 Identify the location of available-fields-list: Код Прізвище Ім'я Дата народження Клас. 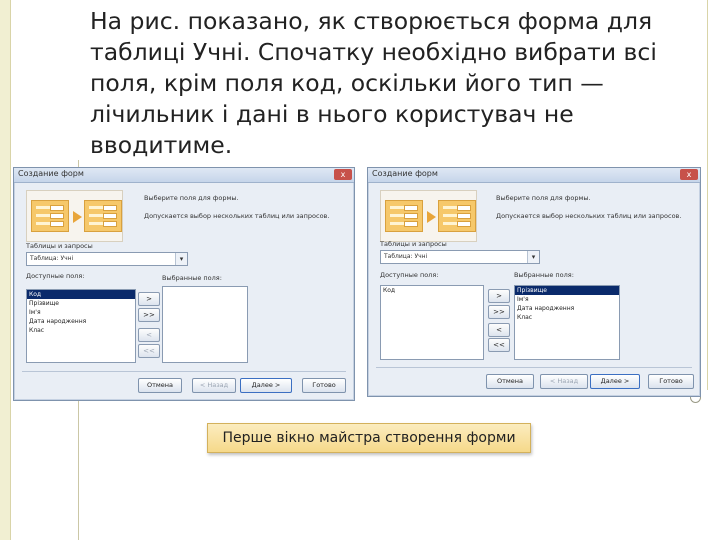
(81, 326).